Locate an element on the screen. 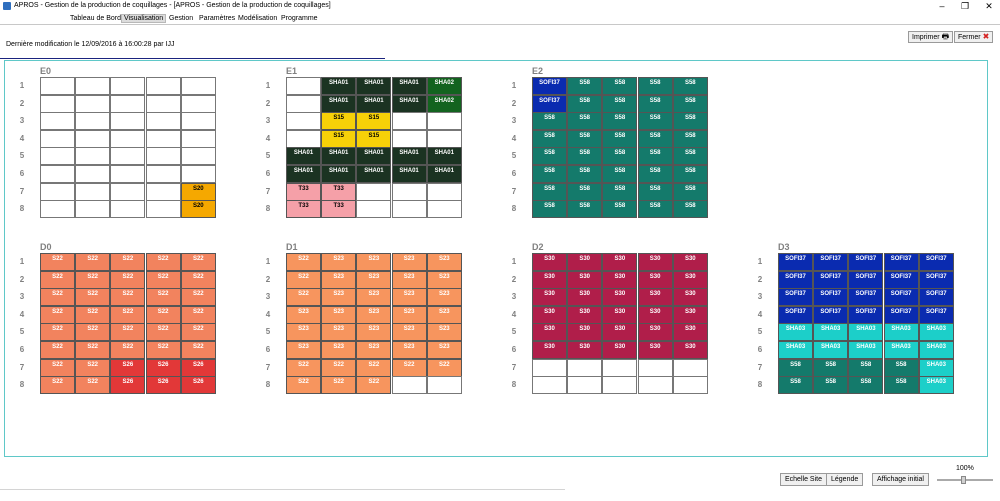  close-window-button: ✕ is located at coordinates (989, 6).